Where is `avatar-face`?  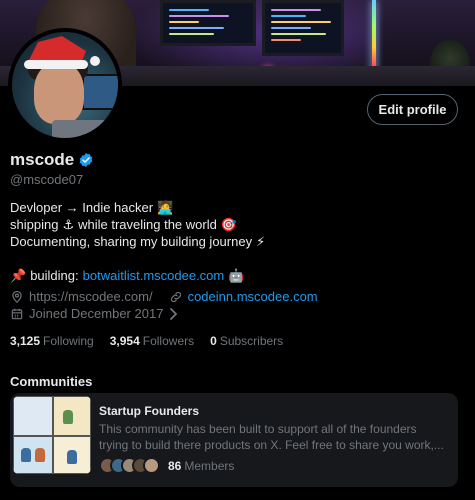 avatar-face is located at coordinates (59, 93).